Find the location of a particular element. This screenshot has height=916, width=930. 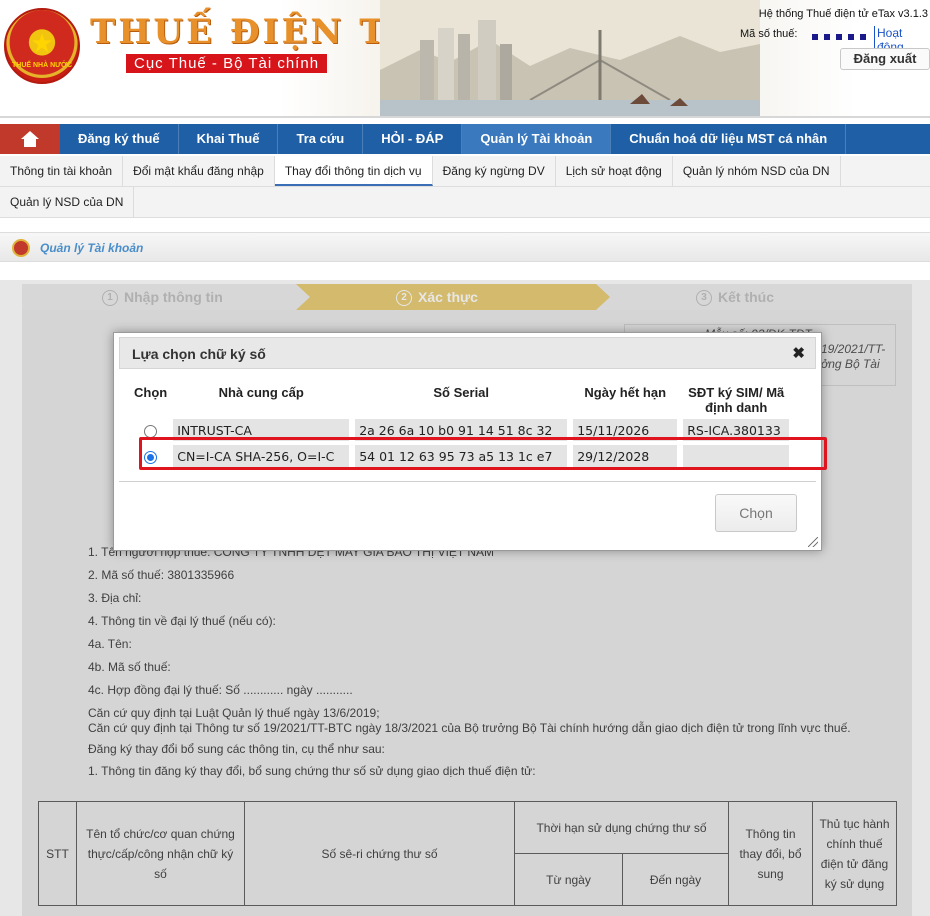

subnav-change-service-info: Thay đổi thông tin dịch vụ is located at coordinates (353, 171).